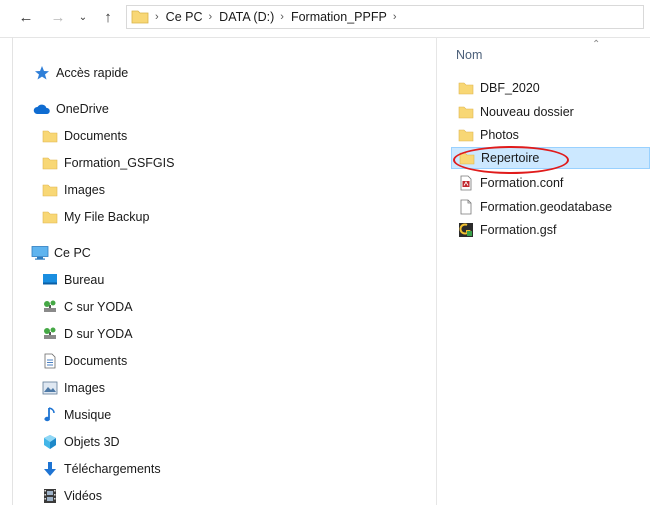 Image resolution: width=650 pixels, height=507 pixels. What do you see at coordinates (246, 17) in the screenshot?
I see `breadcrumb-item-data-d: DATA (D:)` at bounding box center [246, 17].